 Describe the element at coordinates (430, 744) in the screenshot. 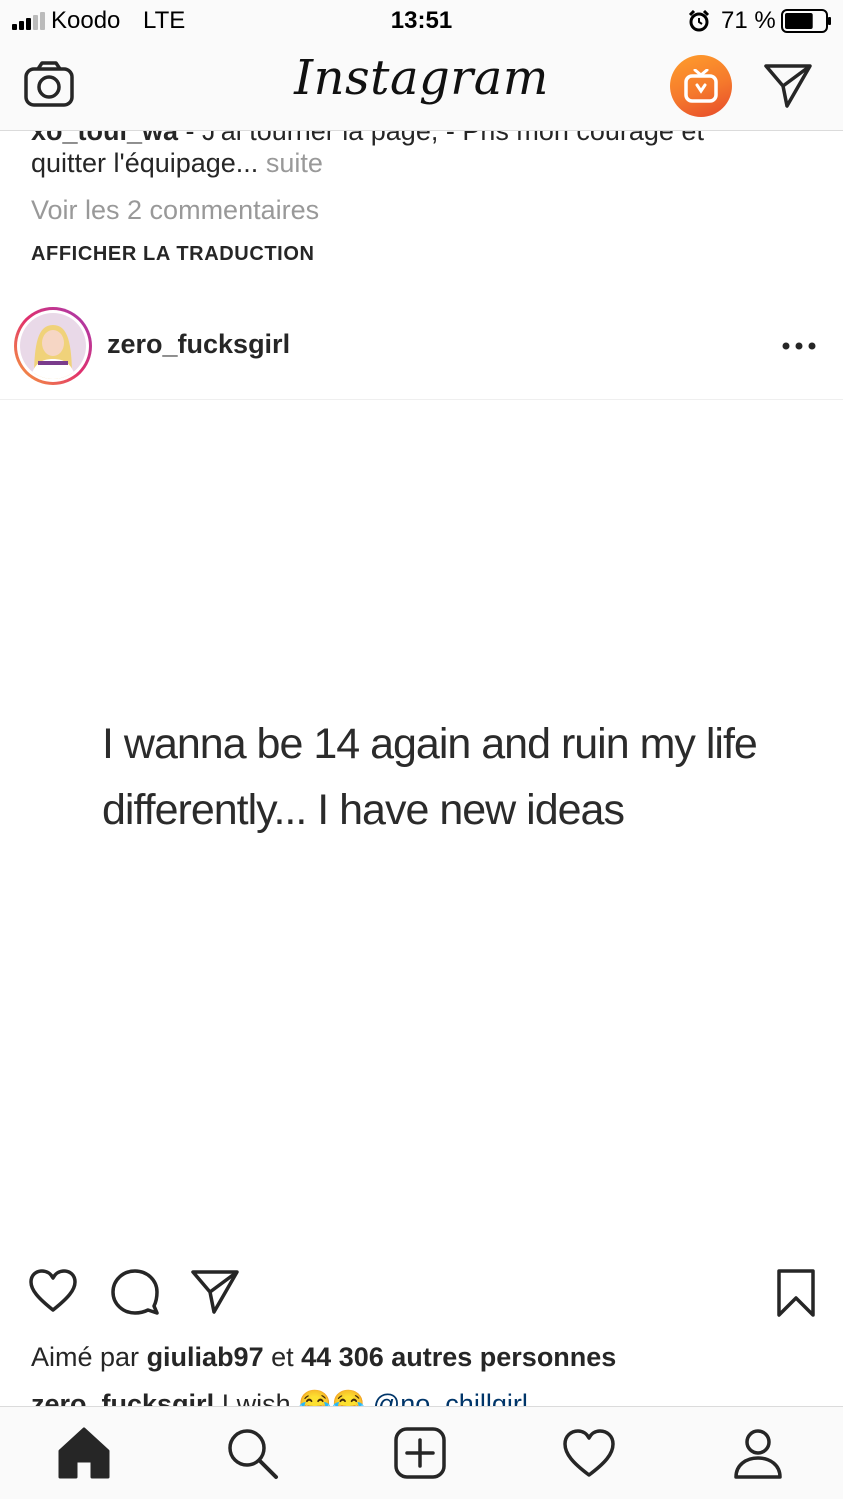

I see `post-image-text-line: I wanna be 14 again and ruin my life` at that location.